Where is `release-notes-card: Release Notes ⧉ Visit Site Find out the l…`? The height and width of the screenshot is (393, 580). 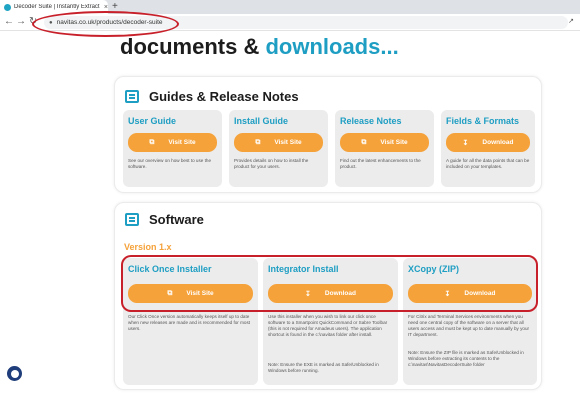
release-notes-card: Release Notes ⧉ Visit Site Find out the l… is located at coordinates (384, 148).